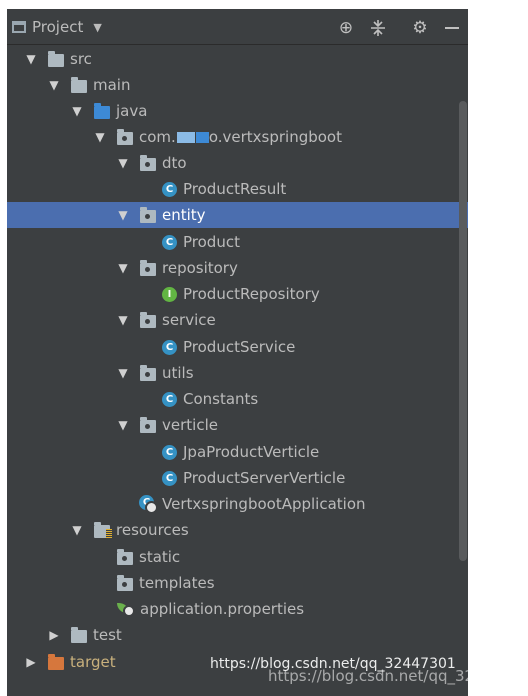 The height and width of the screenshot is (696, 528). I want to click on minimize-icon, so click(452, 28).